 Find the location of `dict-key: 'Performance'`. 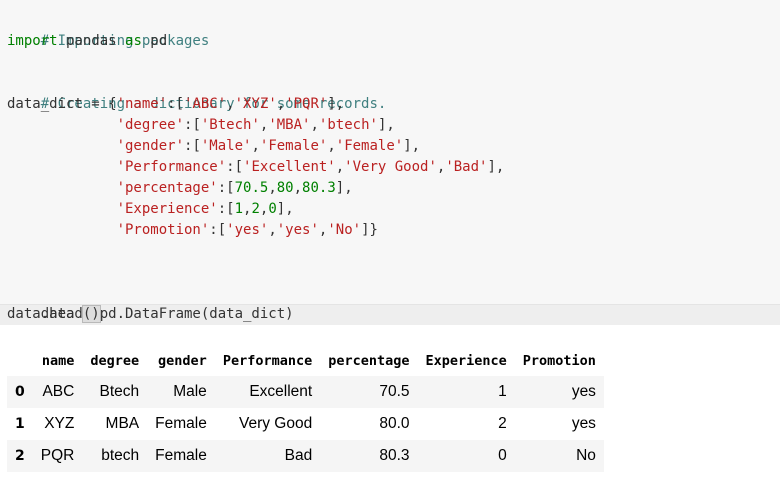

dict-key: 'Performance' is located at coordinates (171, 167).